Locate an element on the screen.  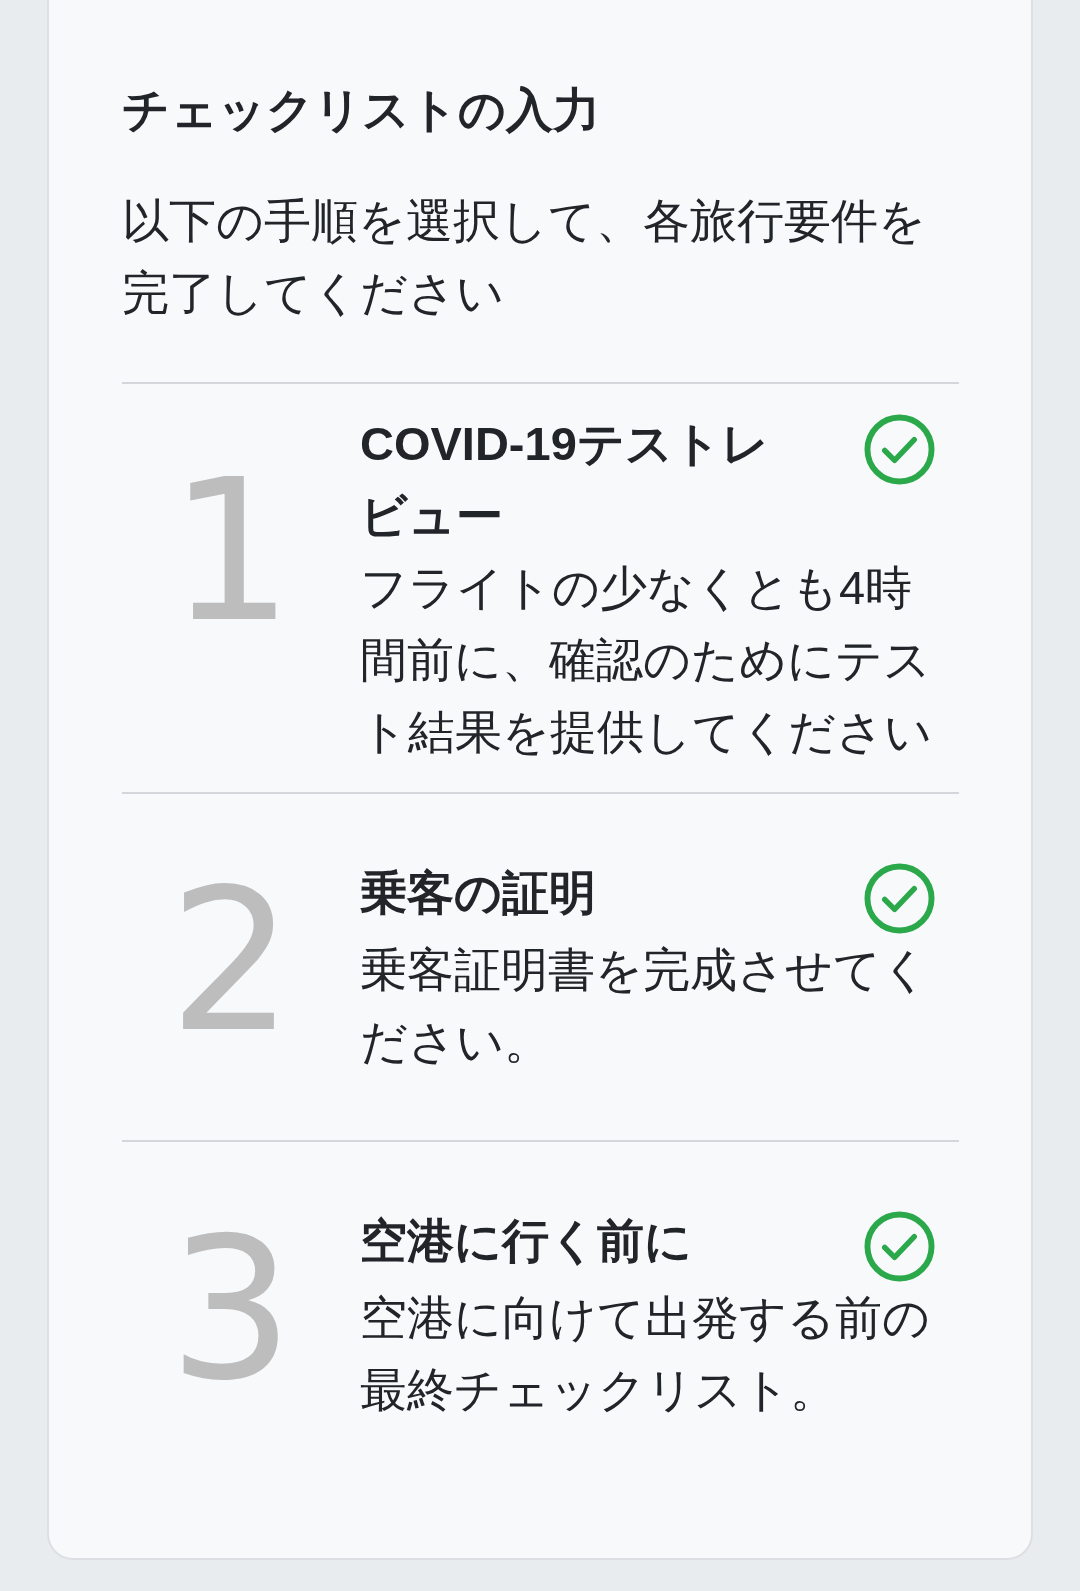
step-title: 空港に行く前に is located at coordinates (526, 1240).